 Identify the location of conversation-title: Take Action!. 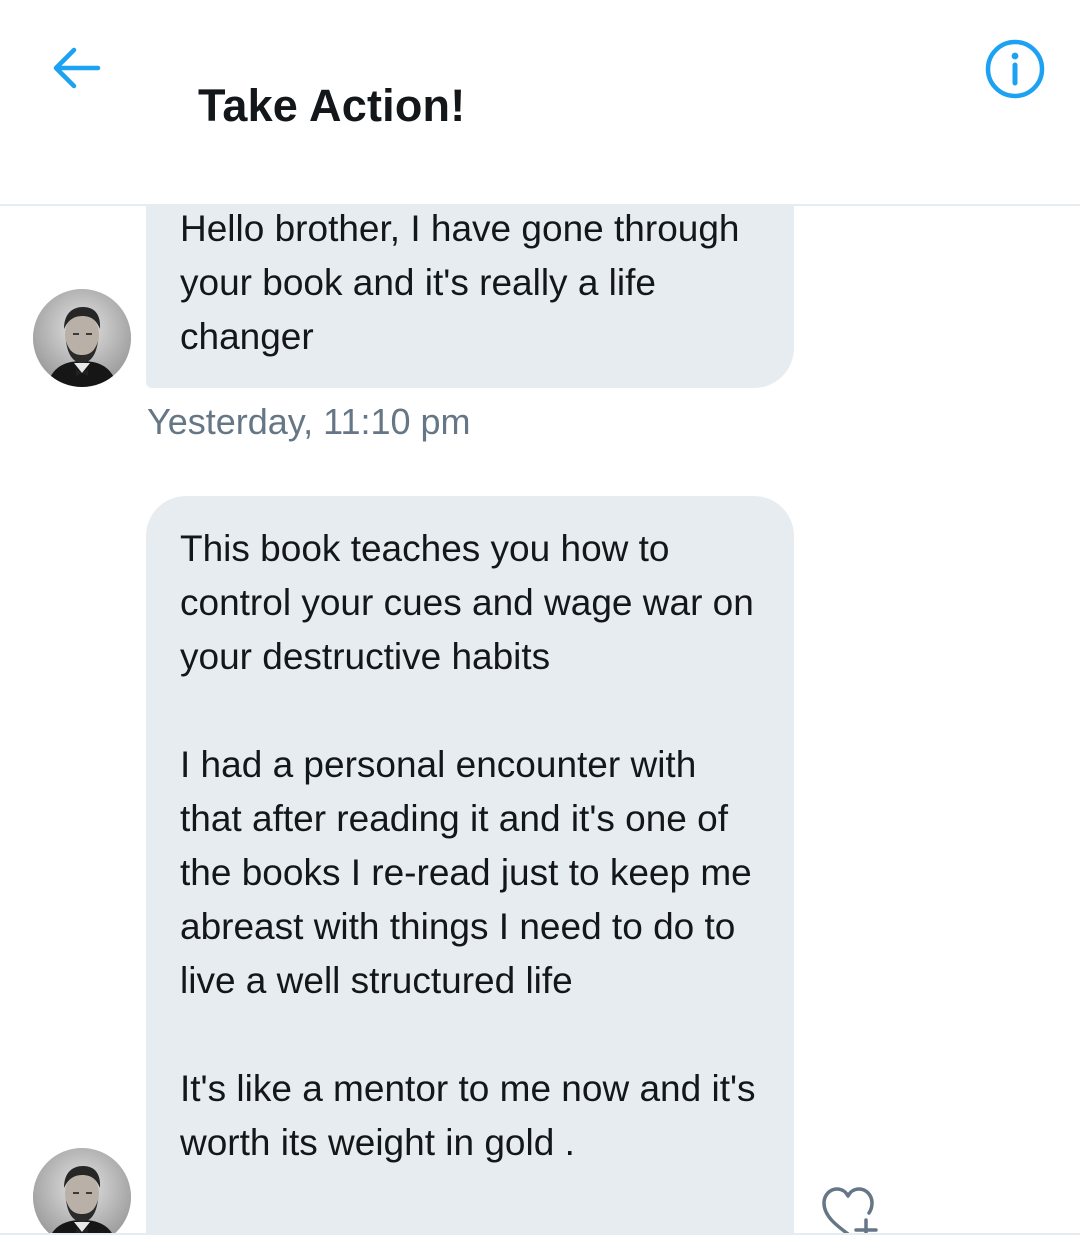
(332, 105).